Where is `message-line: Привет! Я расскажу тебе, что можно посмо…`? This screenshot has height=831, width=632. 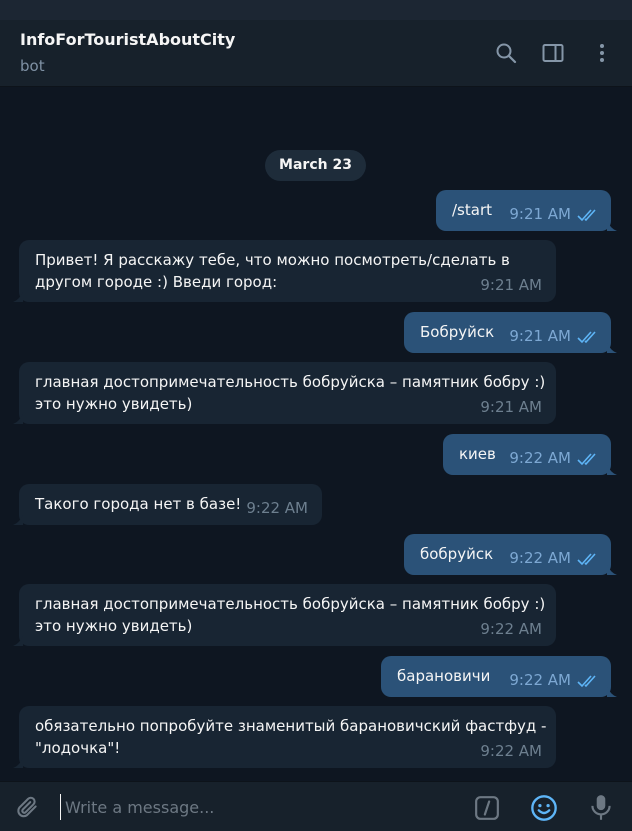
message-line: Привет! Я расскажу тебе, что можно посмо… is located at coordinates (272, 260).